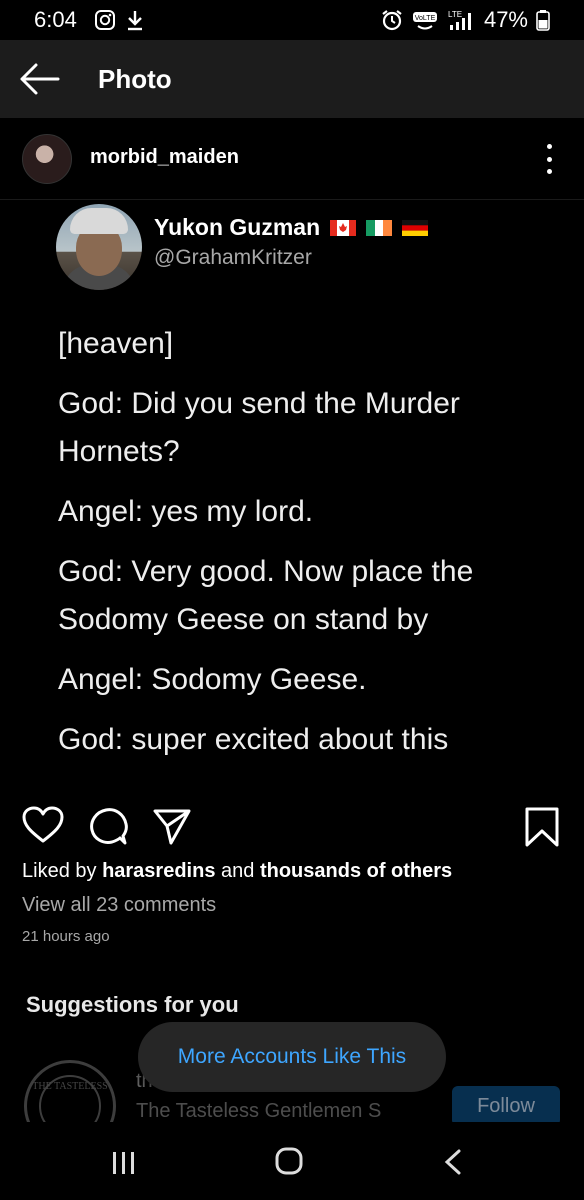 This screenshot has height=1200, width=584. I want to click on more-options-icon, so click(549, 159).